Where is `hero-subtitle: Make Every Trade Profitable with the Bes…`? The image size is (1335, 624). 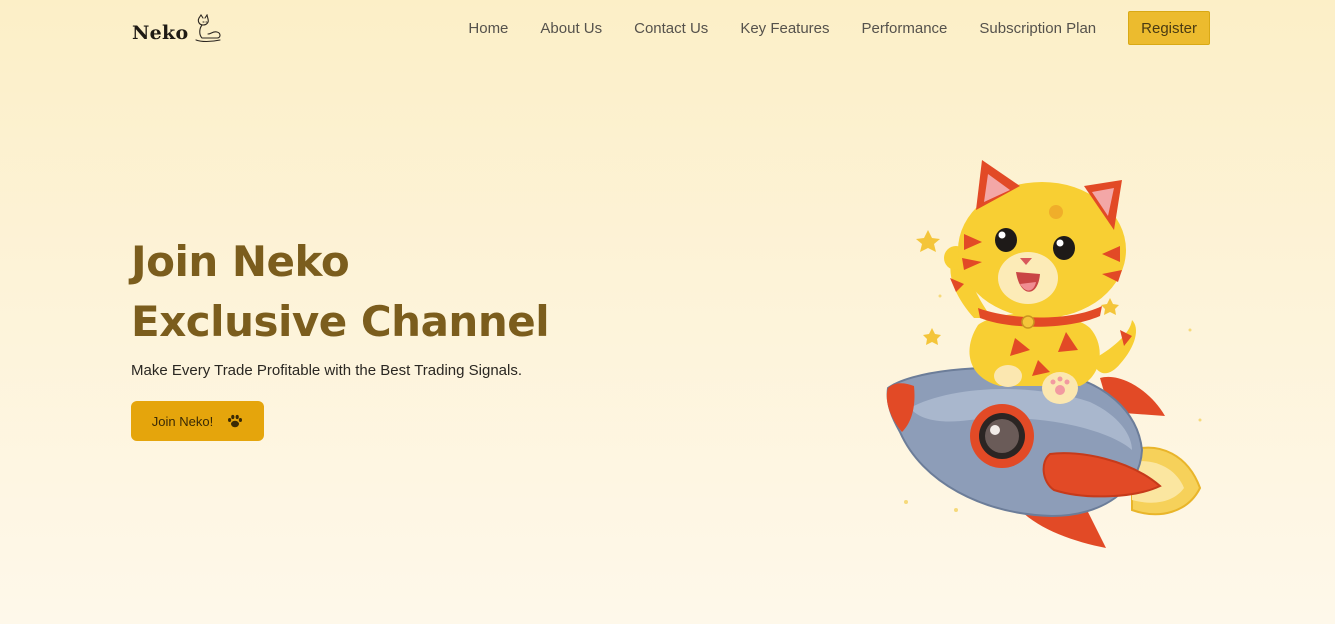
hero-subtitle: Make Every Trade Profitable with the Bes… is located at coordinates (327, 370).